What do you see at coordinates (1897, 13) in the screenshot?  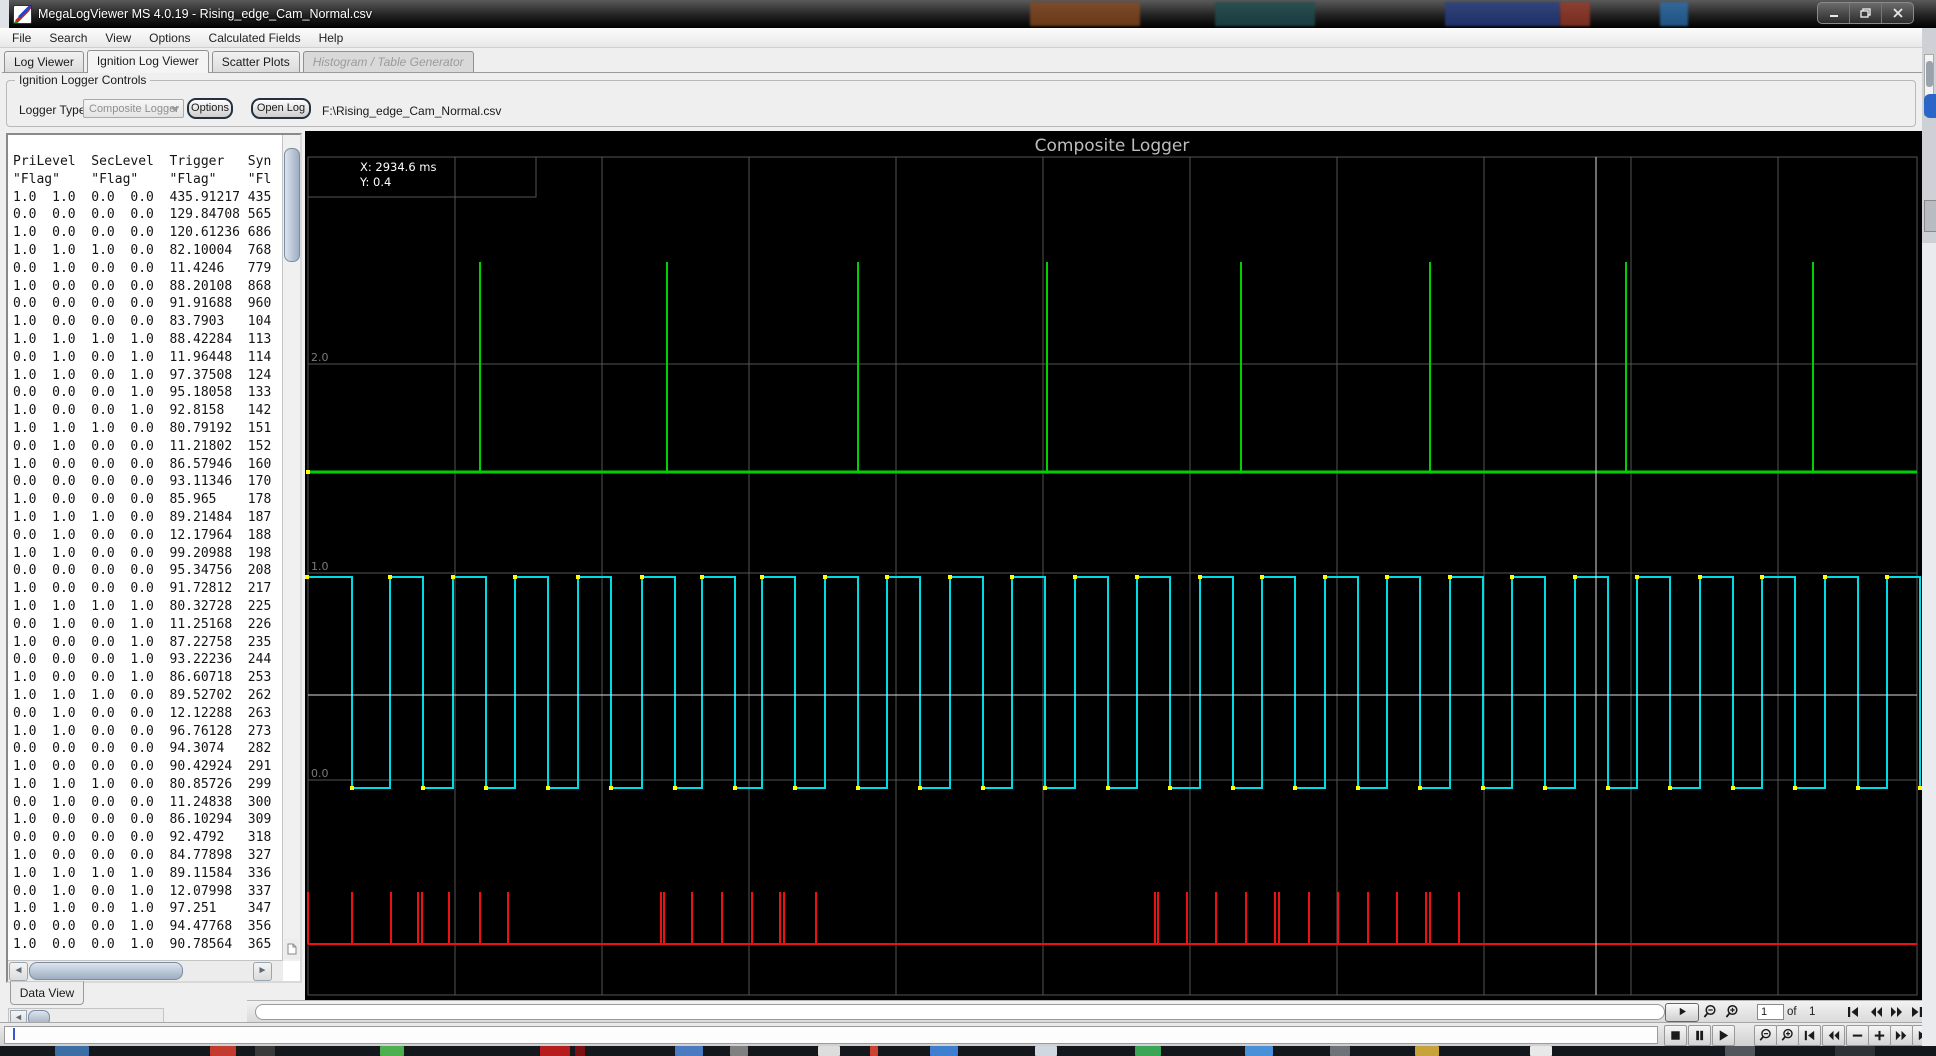 I see `close-icon` at bounding box center [1897, 13].